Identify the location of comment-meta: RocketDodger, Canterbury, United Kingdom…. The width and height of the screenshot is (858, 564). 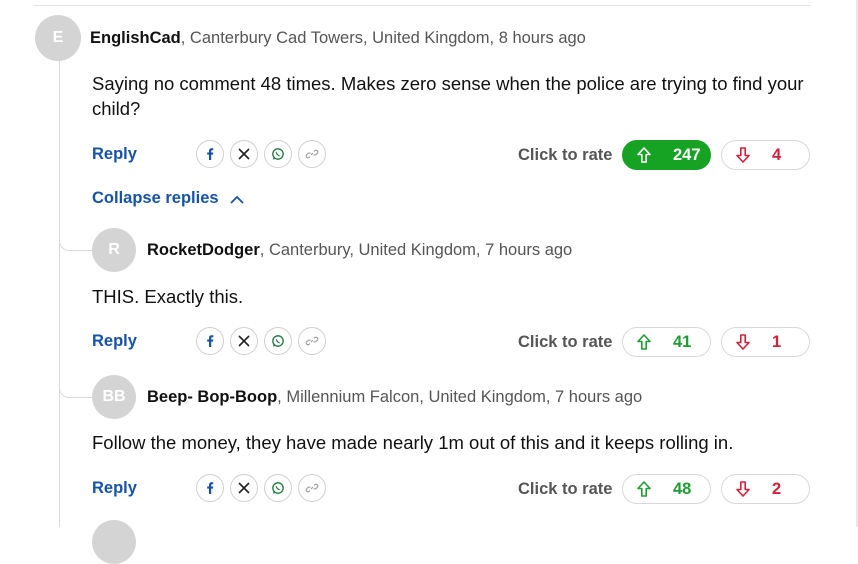
(359, 250).